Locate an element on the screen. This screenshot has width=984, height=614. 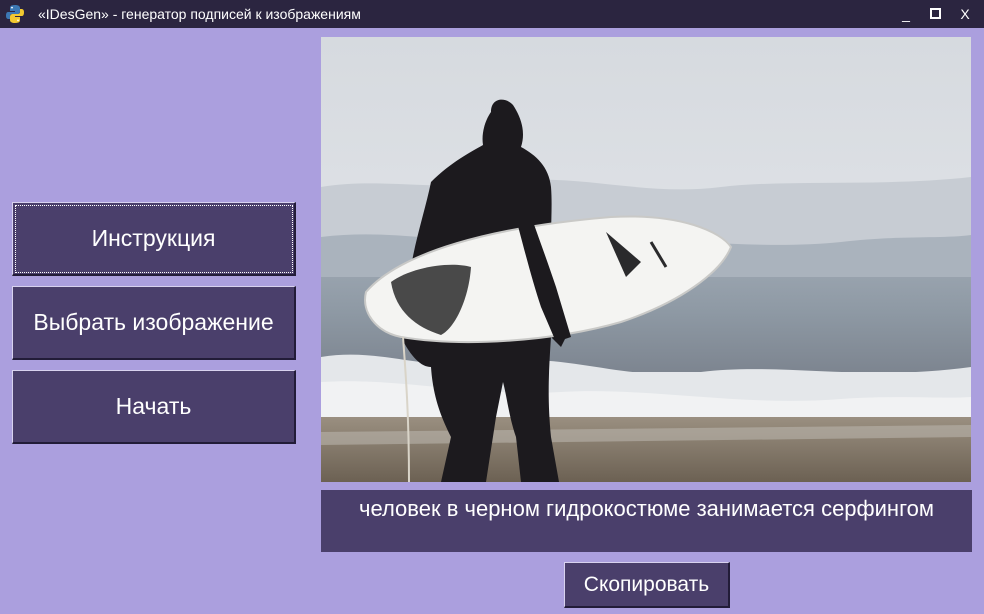
maximize-button is located at coordinates (935, 14).